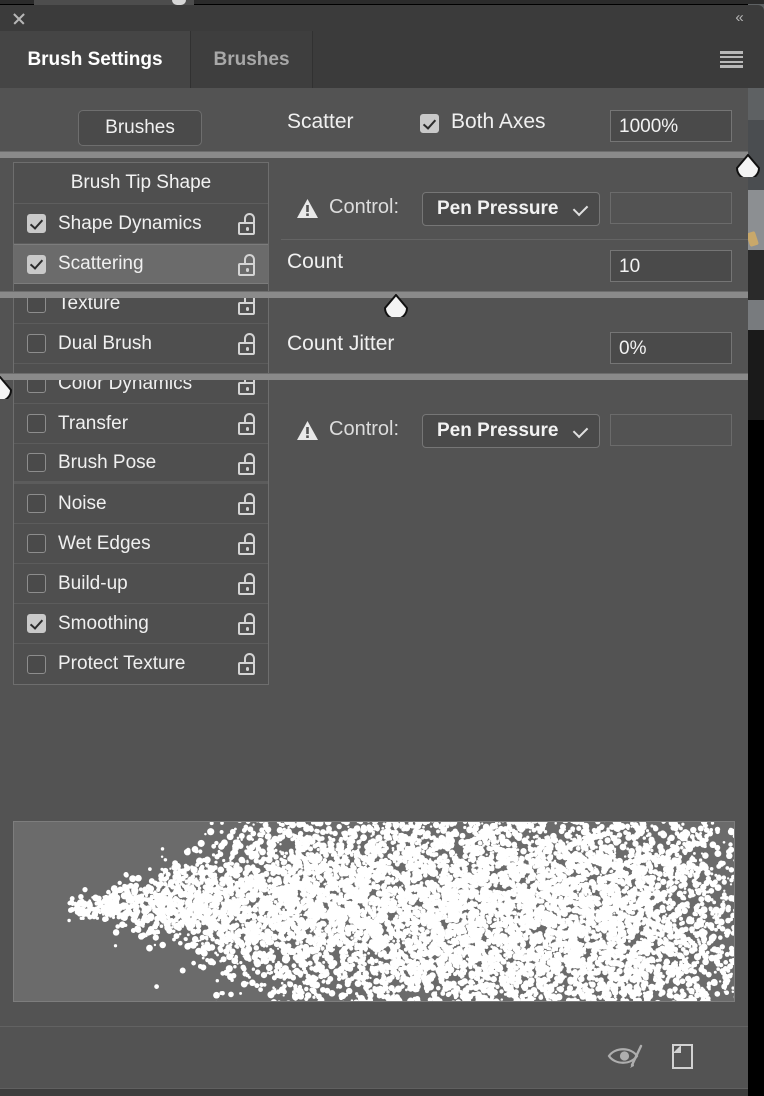  Describe the element at coordinates (382, 2) in the screenshot. I see `app-chrome-top` at that location.